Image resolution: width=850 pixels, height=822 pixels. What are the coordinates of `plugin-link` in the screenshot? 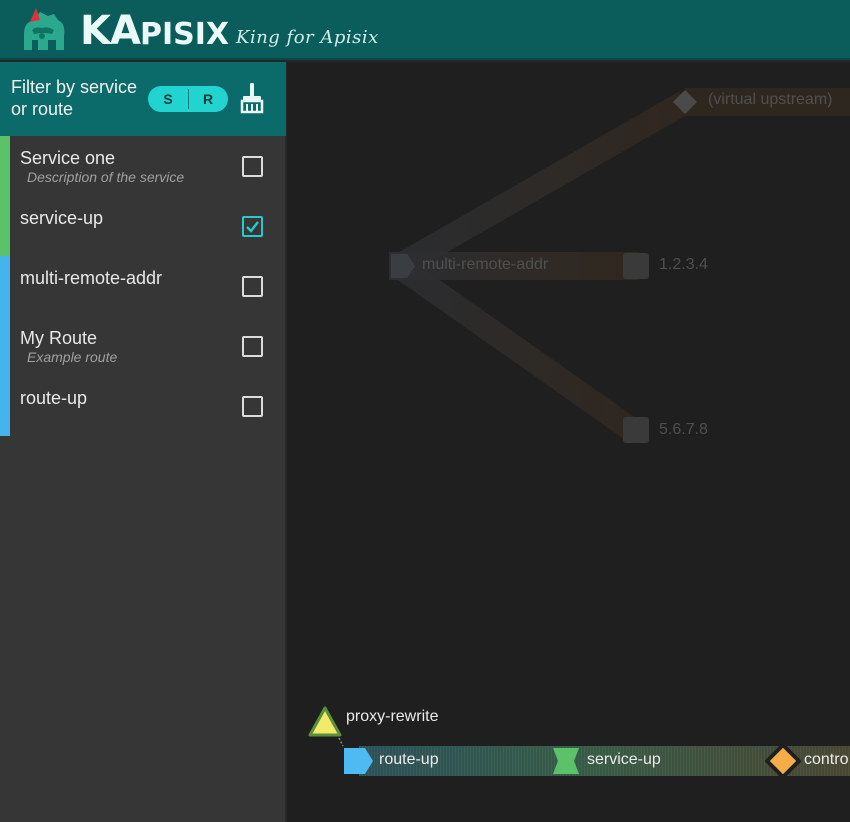 It's located at (341, 742).